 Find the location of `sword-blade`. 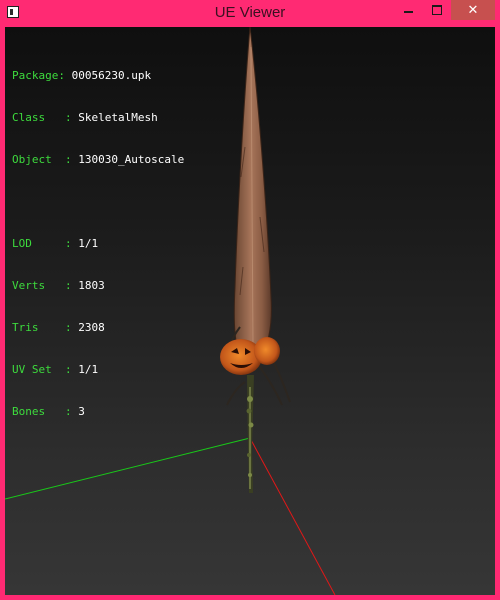

sword-blade is located at coordinates (252, 193).